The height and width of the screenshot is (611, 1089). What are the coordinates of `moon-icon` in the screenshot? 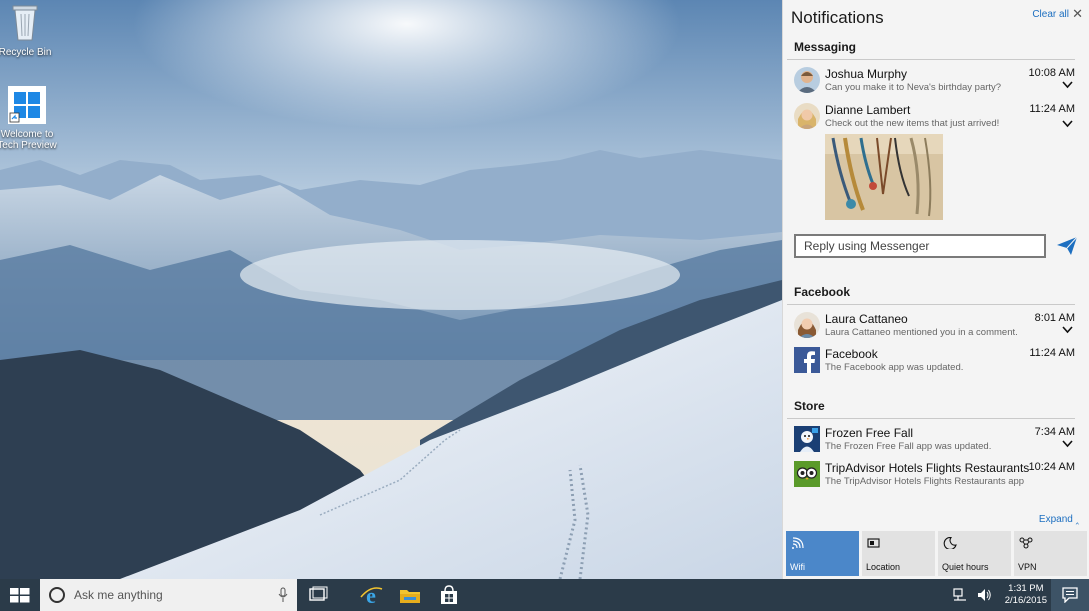 It's located at (950, 543).